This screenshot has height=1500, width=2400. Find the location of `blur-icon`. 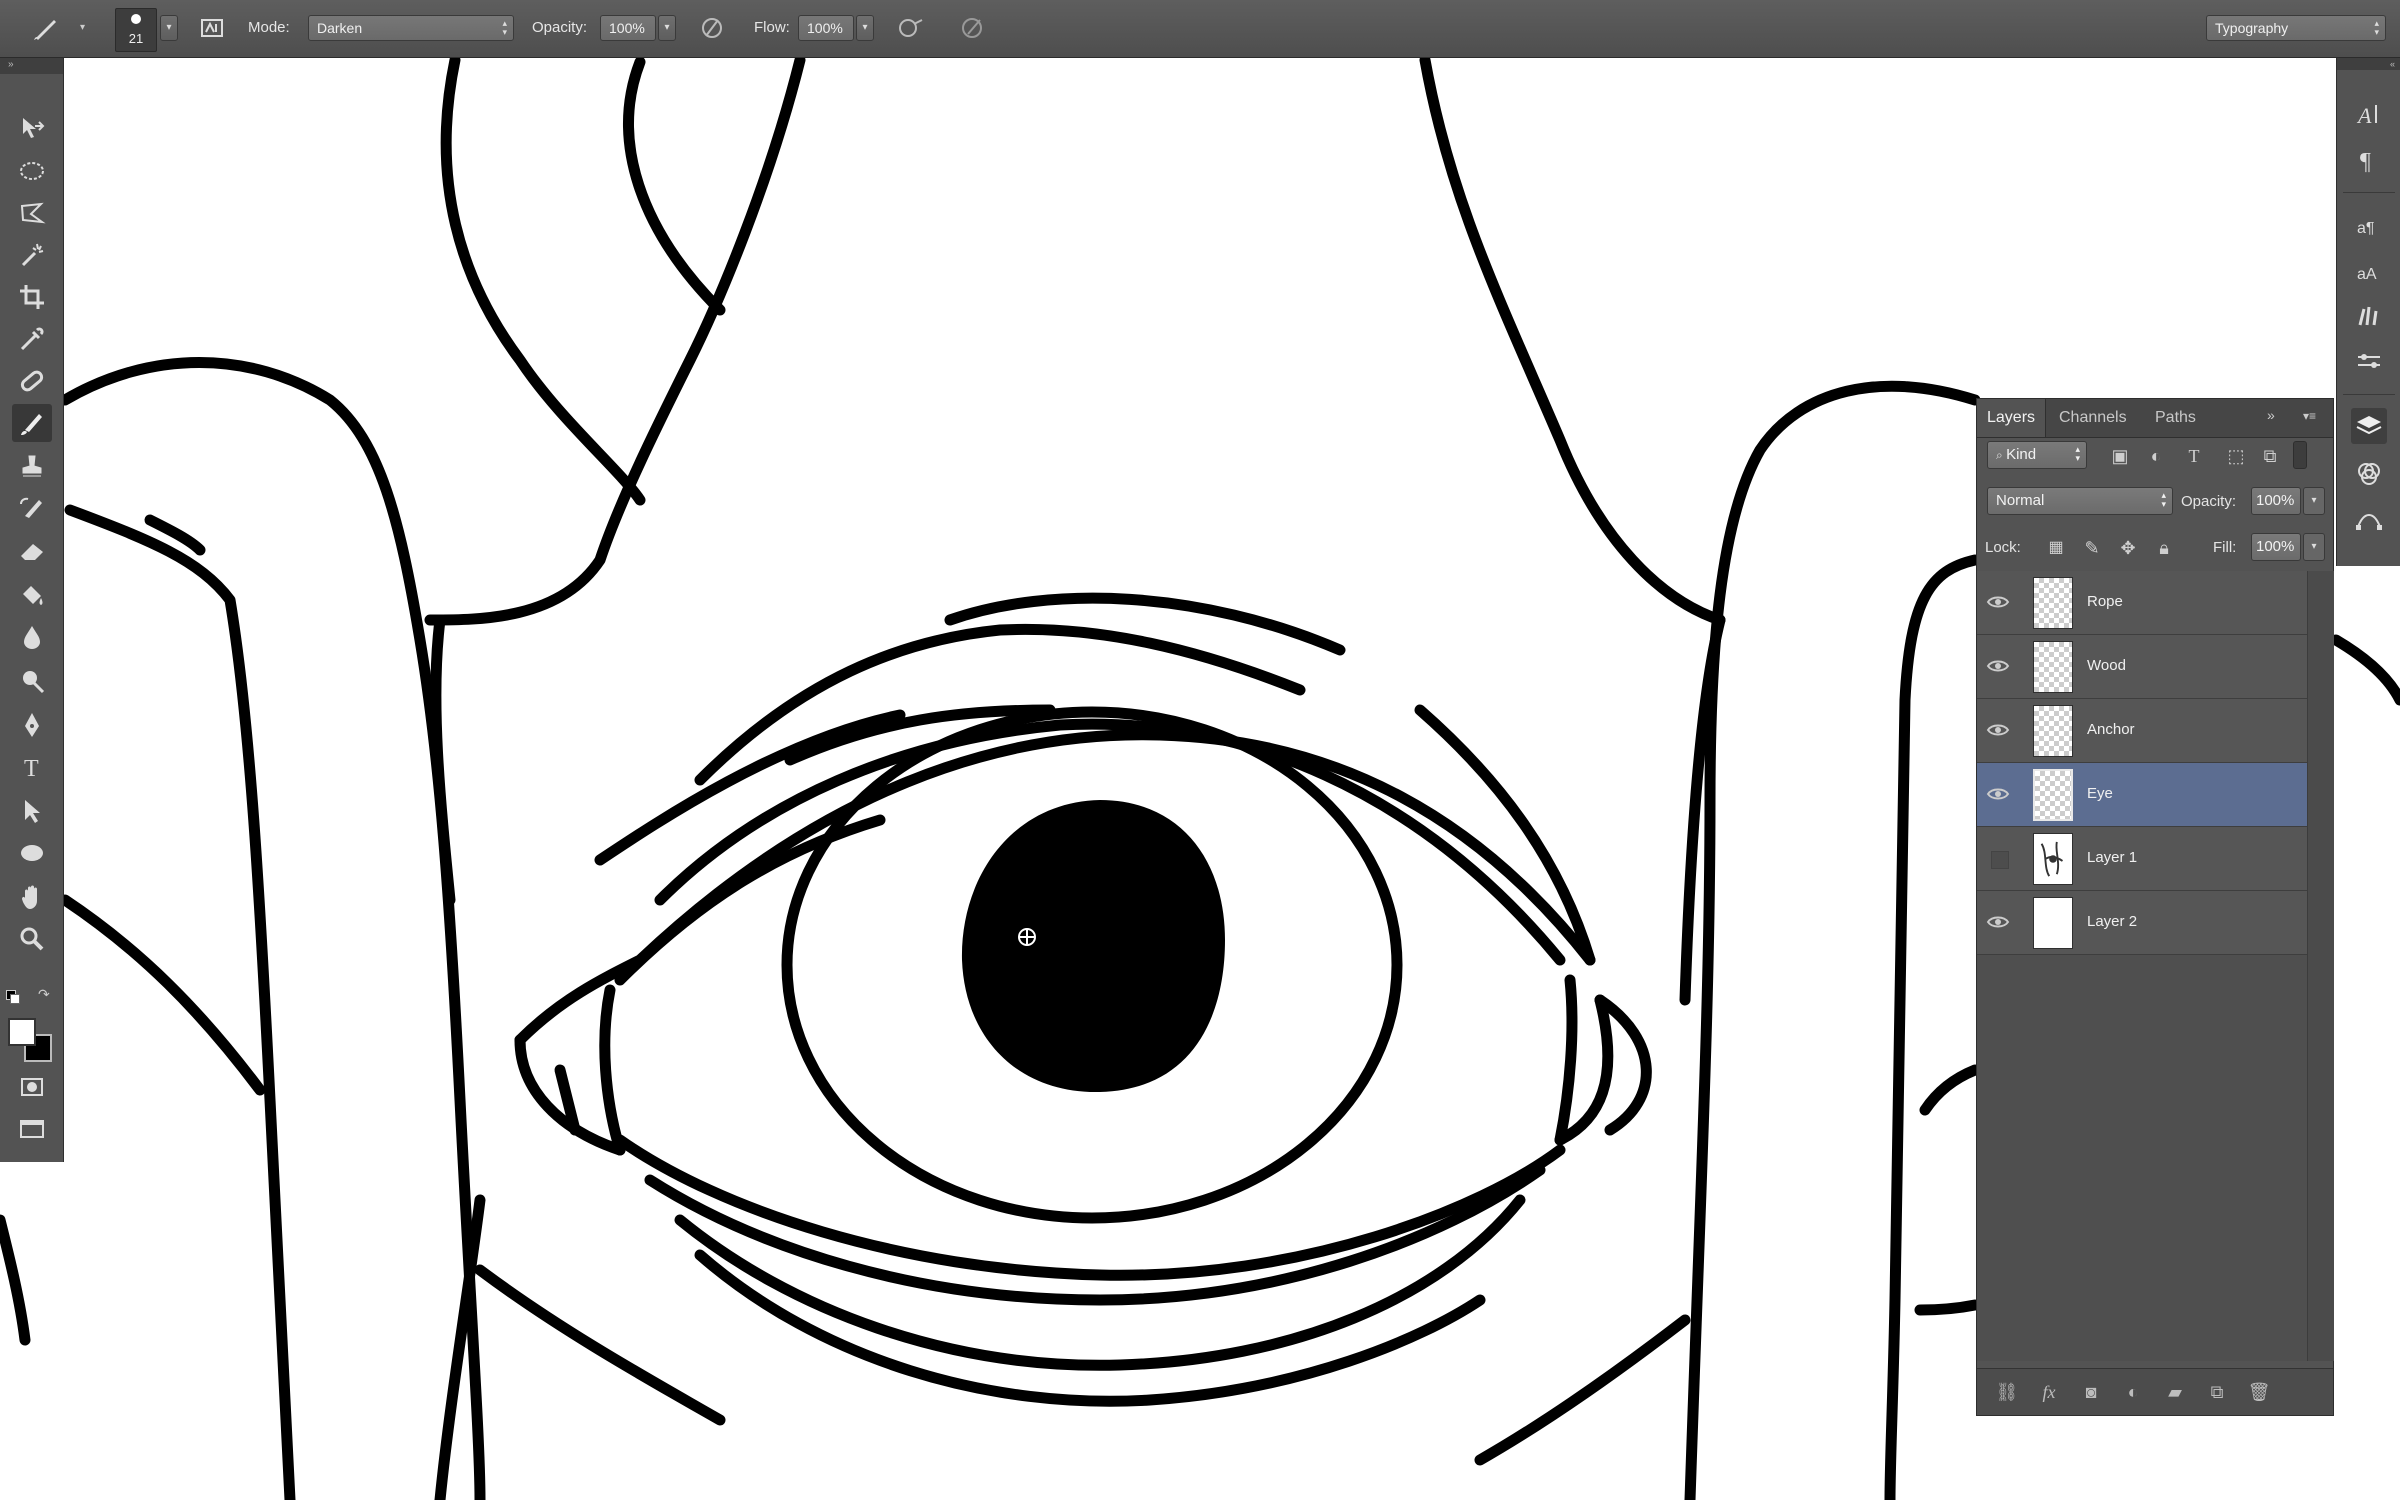

blur-icon is located at coordinates (32, 637).